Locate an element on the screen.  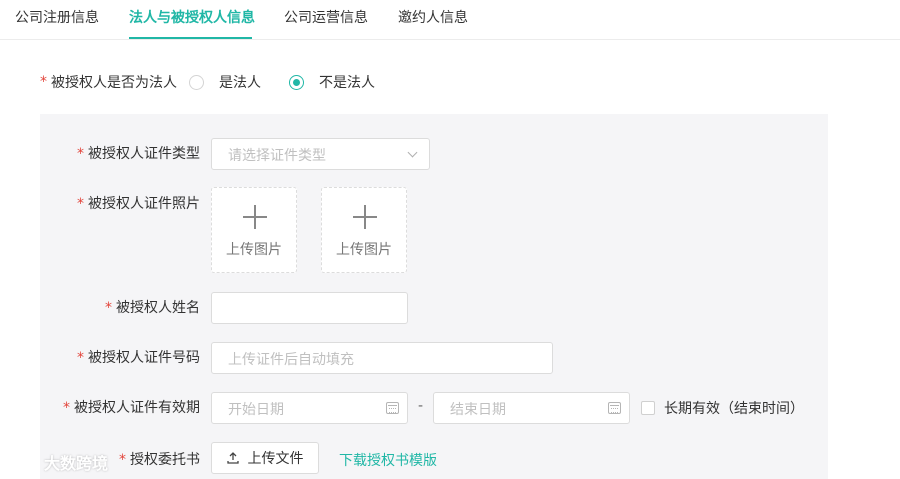
tab-company-registration: 公司注册信息 is located at coordinates (57, 17).